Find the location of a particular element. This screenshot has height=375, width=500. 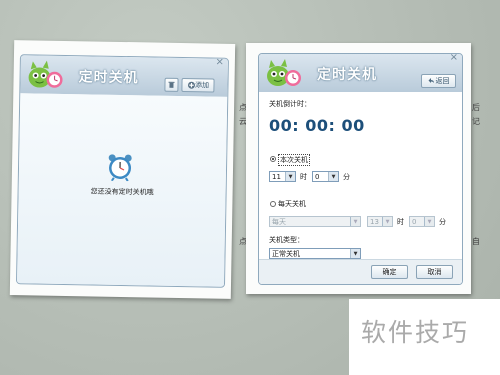

daily-frequency-select: 每天 ▼ is located at coordinates (315, 221).